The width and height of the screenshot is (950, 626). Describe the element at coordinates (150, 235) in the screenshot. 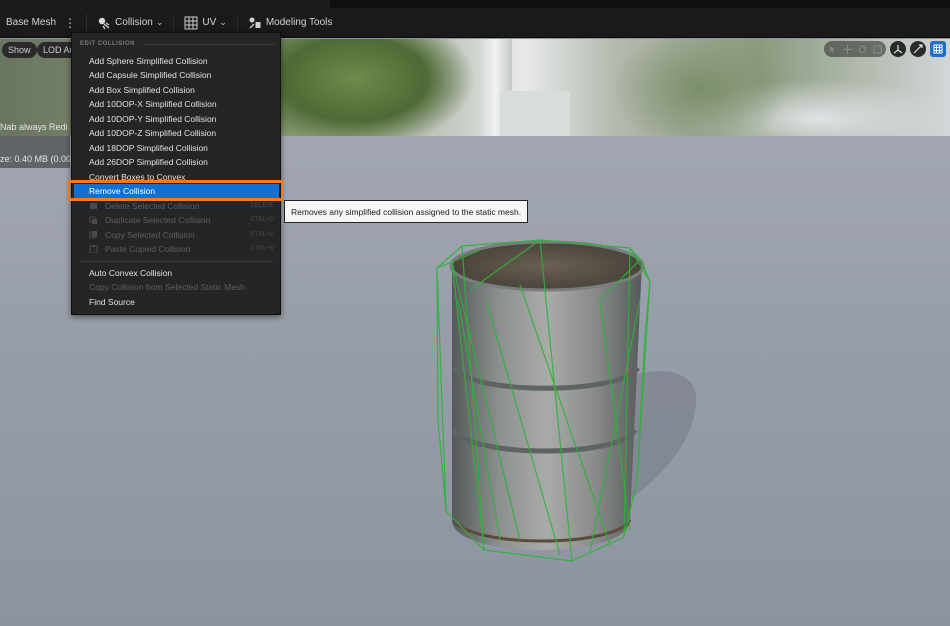

I see `menu-item-label: Copy Selected Collision` at that location.